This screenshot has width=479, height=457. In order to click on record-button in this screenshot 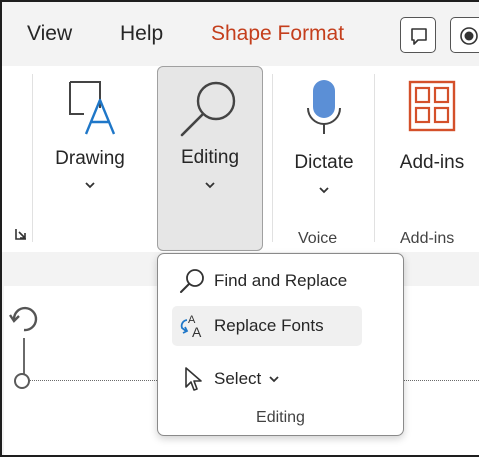, I will do `click(464, 35)`.